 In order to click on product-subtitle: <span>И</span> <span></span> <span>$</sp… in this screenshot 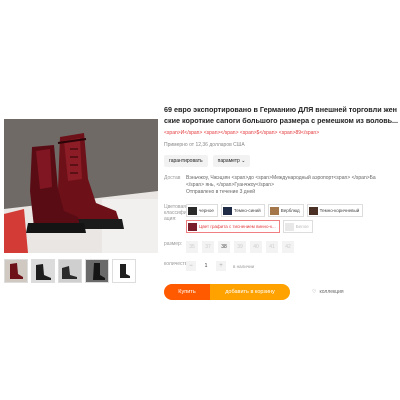, I will do `click(242, 133)`.